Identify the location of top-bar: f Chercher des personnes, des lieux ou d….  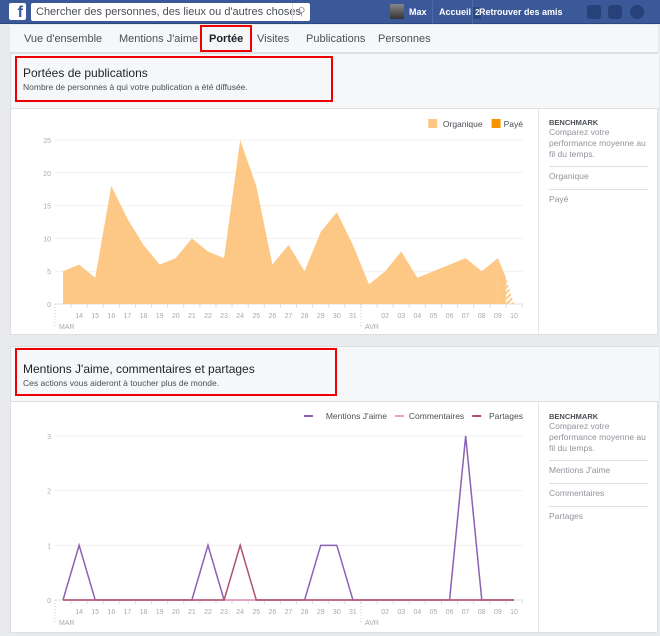
(330, 12).